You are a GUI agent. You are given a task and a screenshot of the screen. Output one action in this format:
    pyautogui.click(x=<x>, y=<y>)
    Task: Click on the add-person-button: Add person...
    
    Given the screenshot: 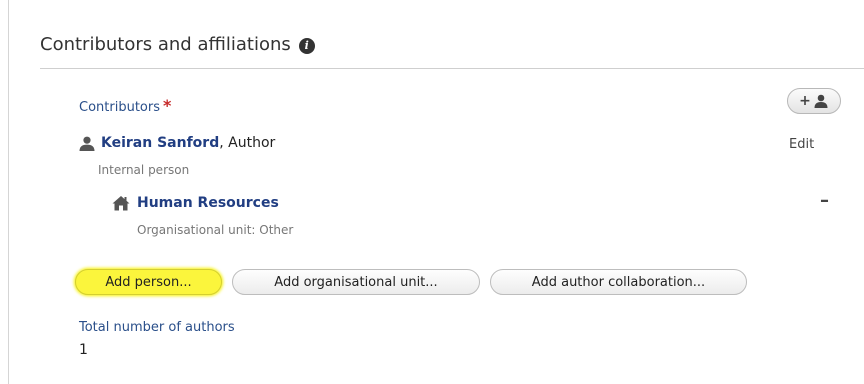 What is the action you would take?
    pyautogui.click(x=148, y=282)
    